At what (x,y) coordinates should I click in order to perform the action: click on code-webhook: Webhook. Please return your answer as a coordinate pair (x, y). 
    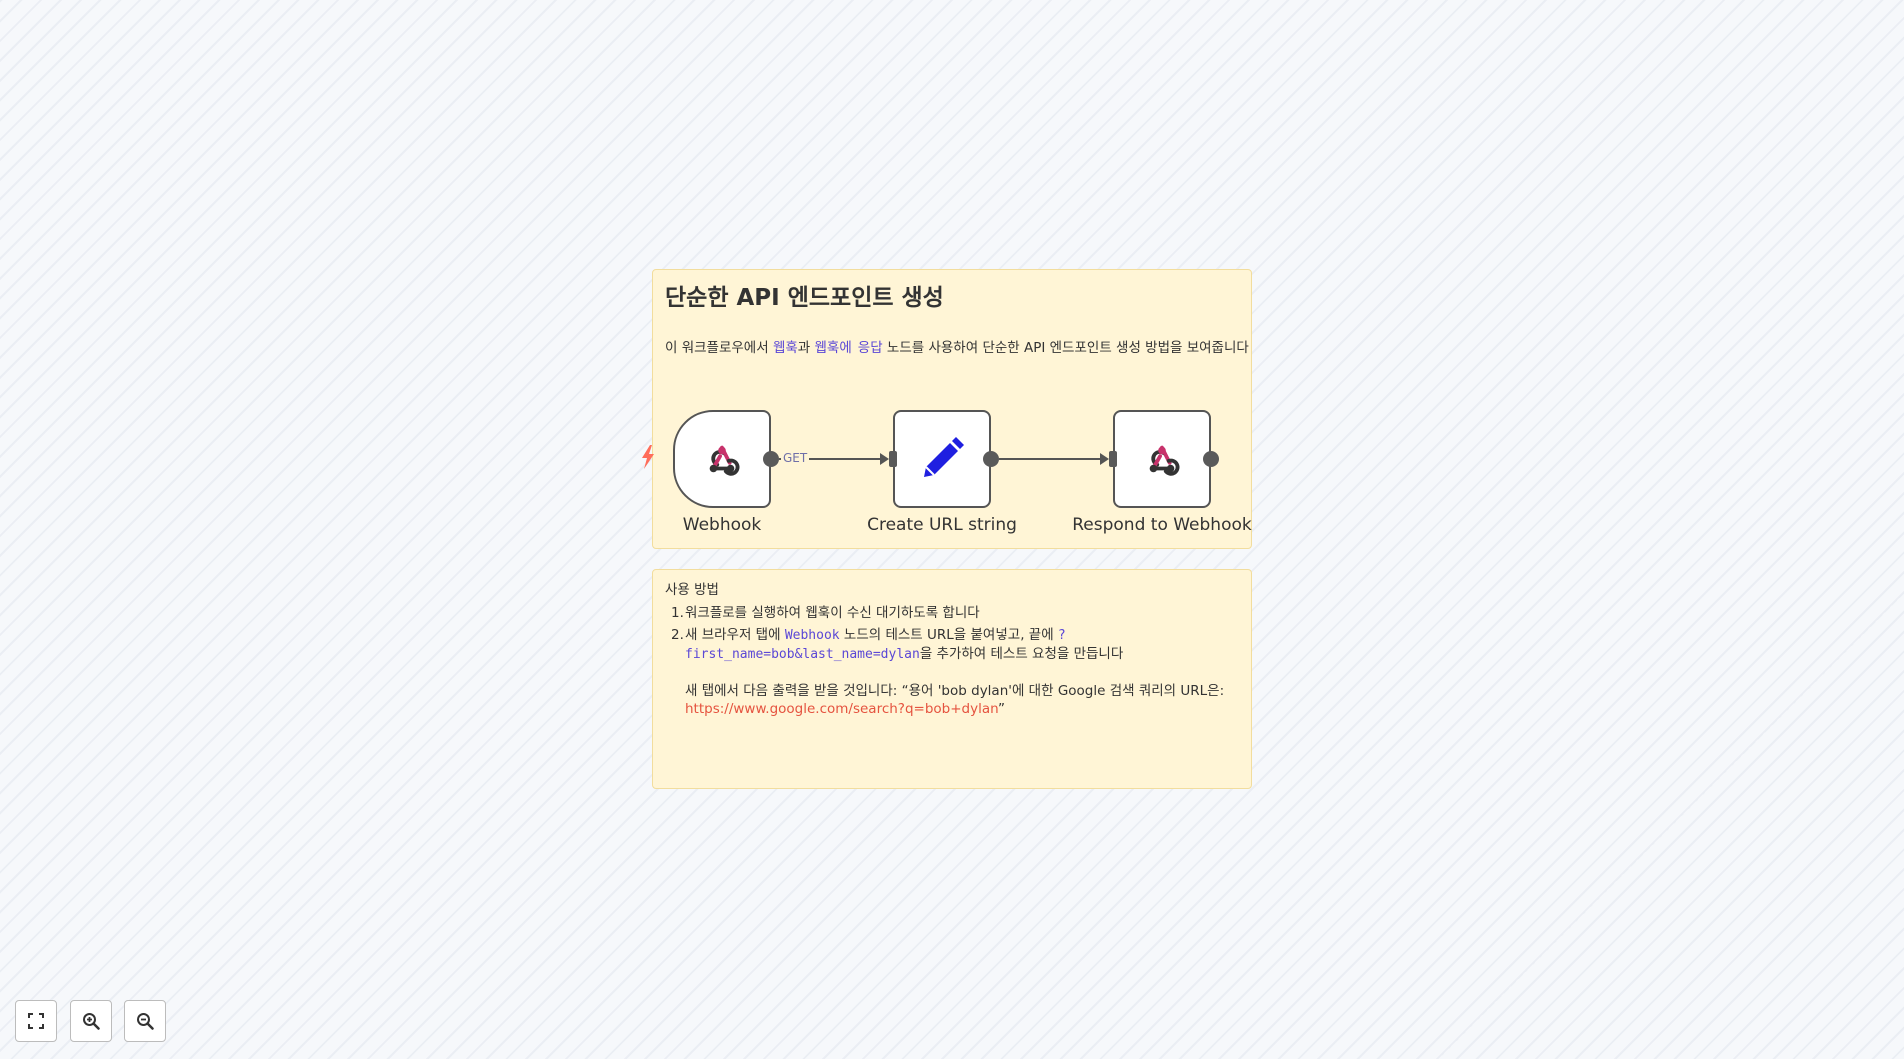
    Looking at the image, I should click on (812, 635).